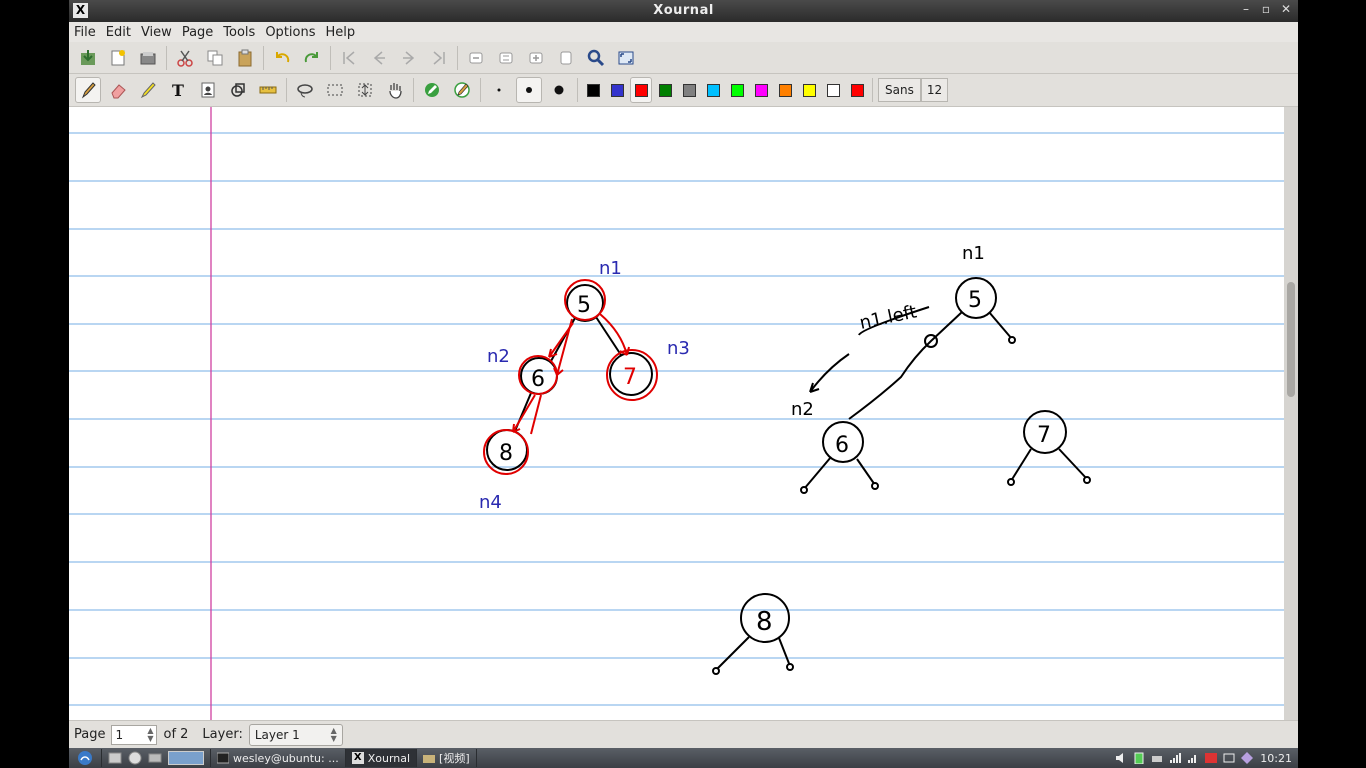 Image resolution: width=1366 pixels, height=768 pixels. I want to click on cut-button, so click(185, 58).